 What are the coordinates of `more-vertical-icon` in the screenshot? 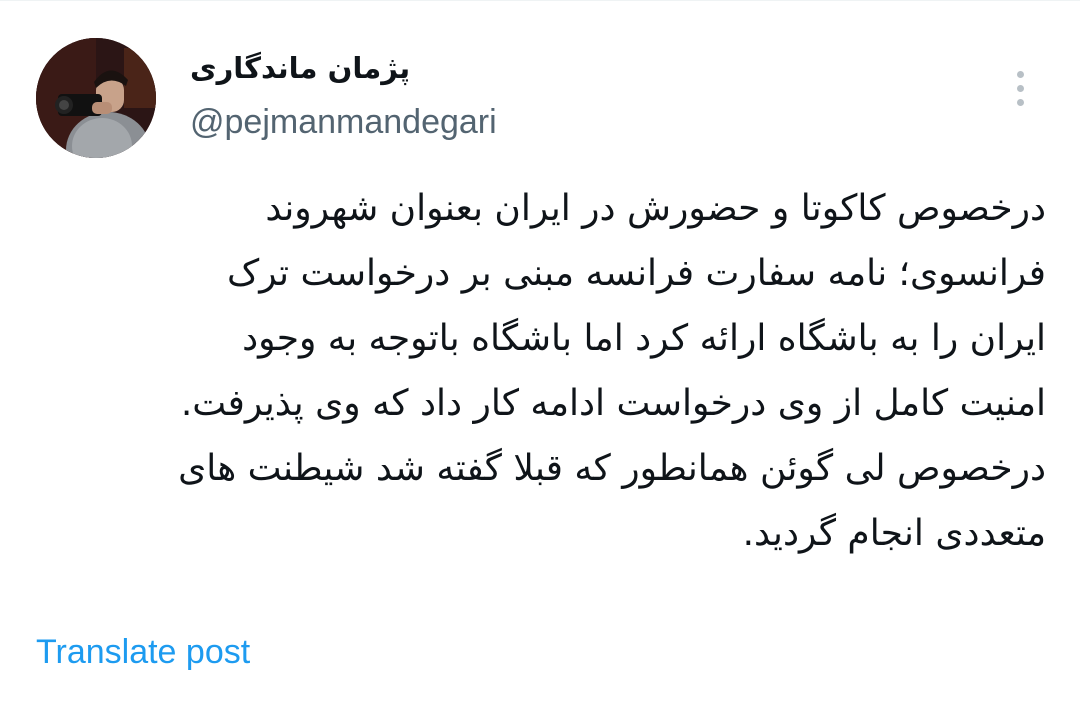 It's located at (1020, 74).